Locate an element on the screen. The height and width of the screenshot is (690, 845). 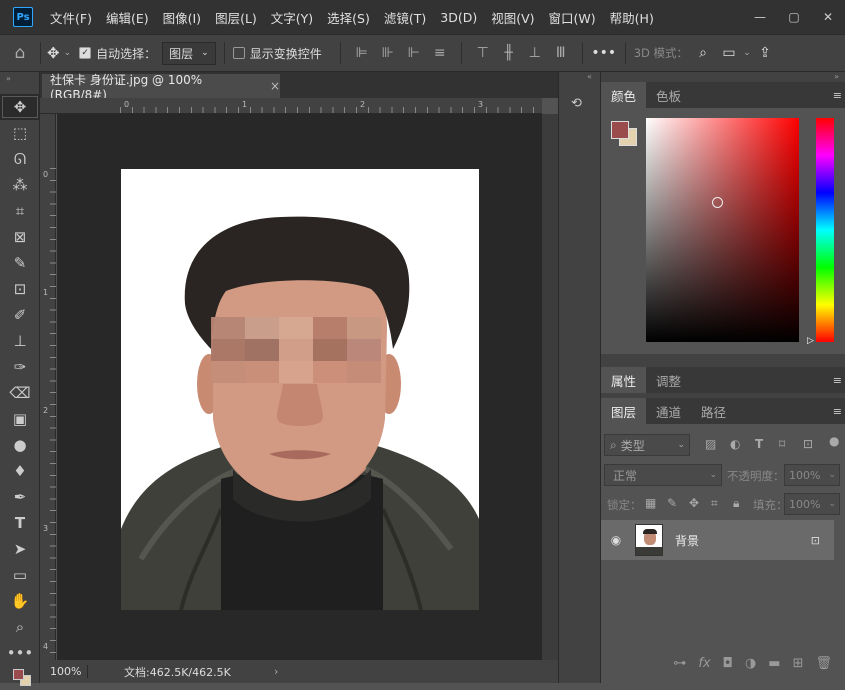
dodge-tool-icon: ♦ is located at coordinates (20, 471).